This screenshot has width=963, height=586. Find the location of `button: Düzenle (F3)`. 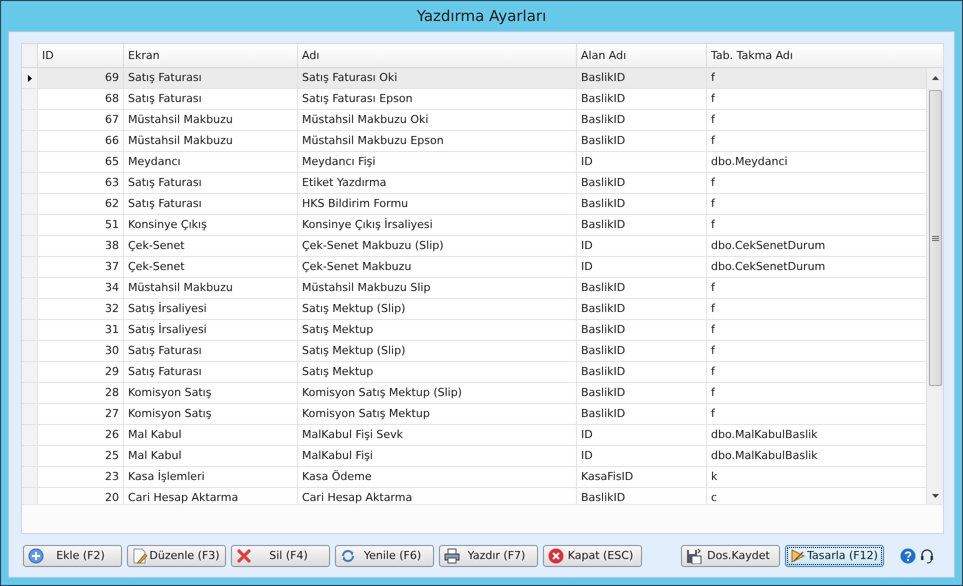

button: Düzenle (F3) is located at coordinates (176, 555).